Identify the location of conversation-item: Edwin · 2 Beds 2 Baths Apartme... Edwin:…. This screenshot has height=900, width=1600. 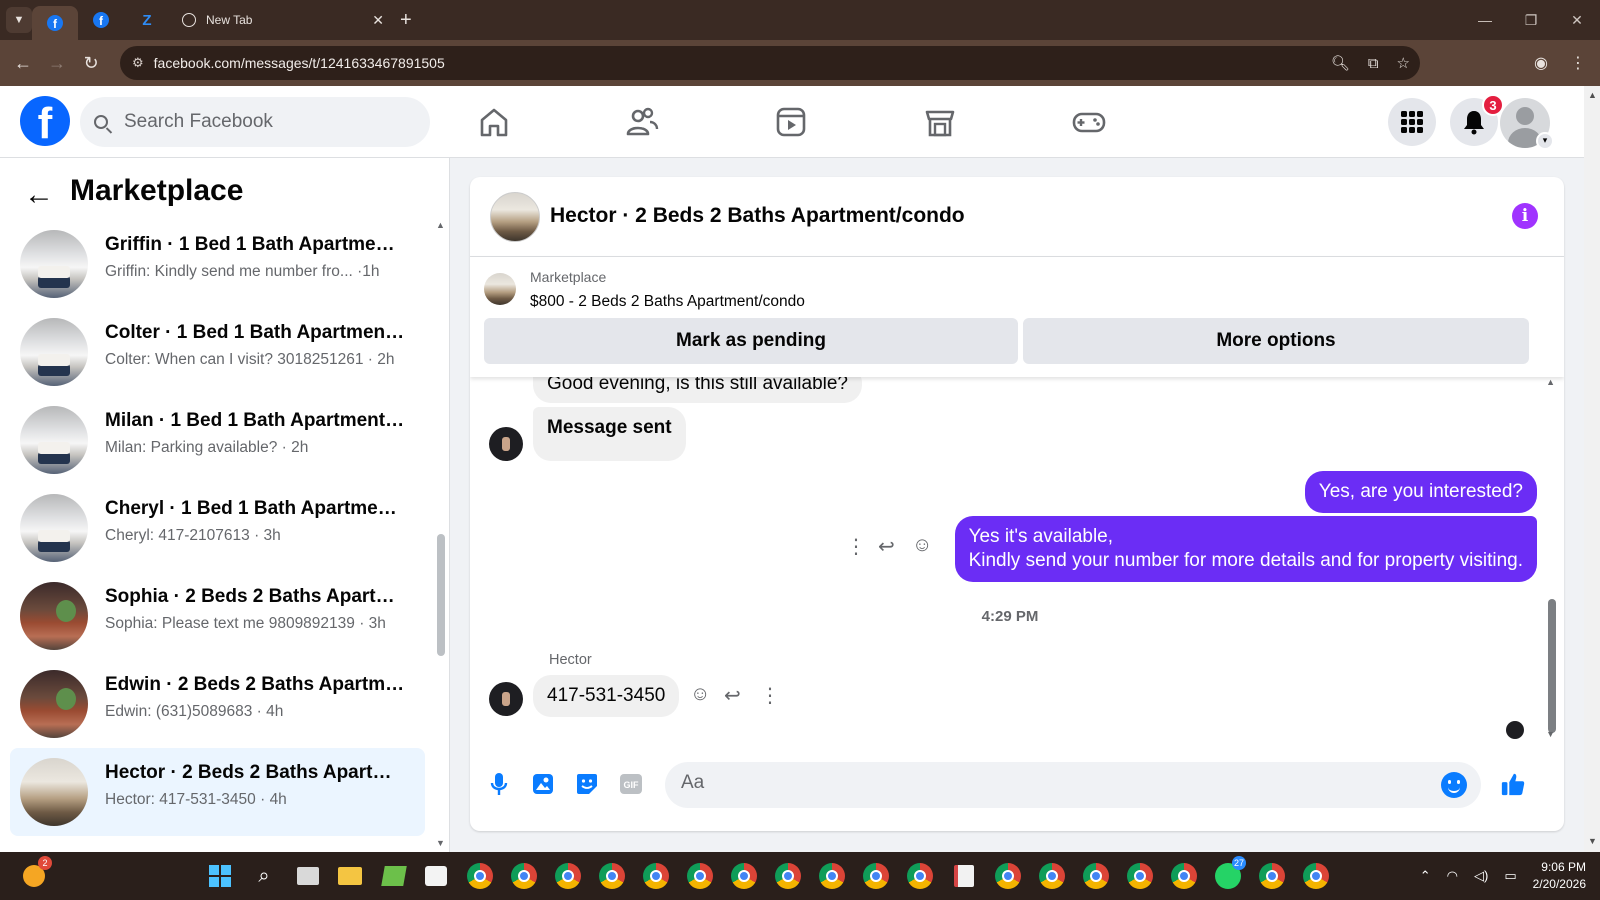
(217, 704).